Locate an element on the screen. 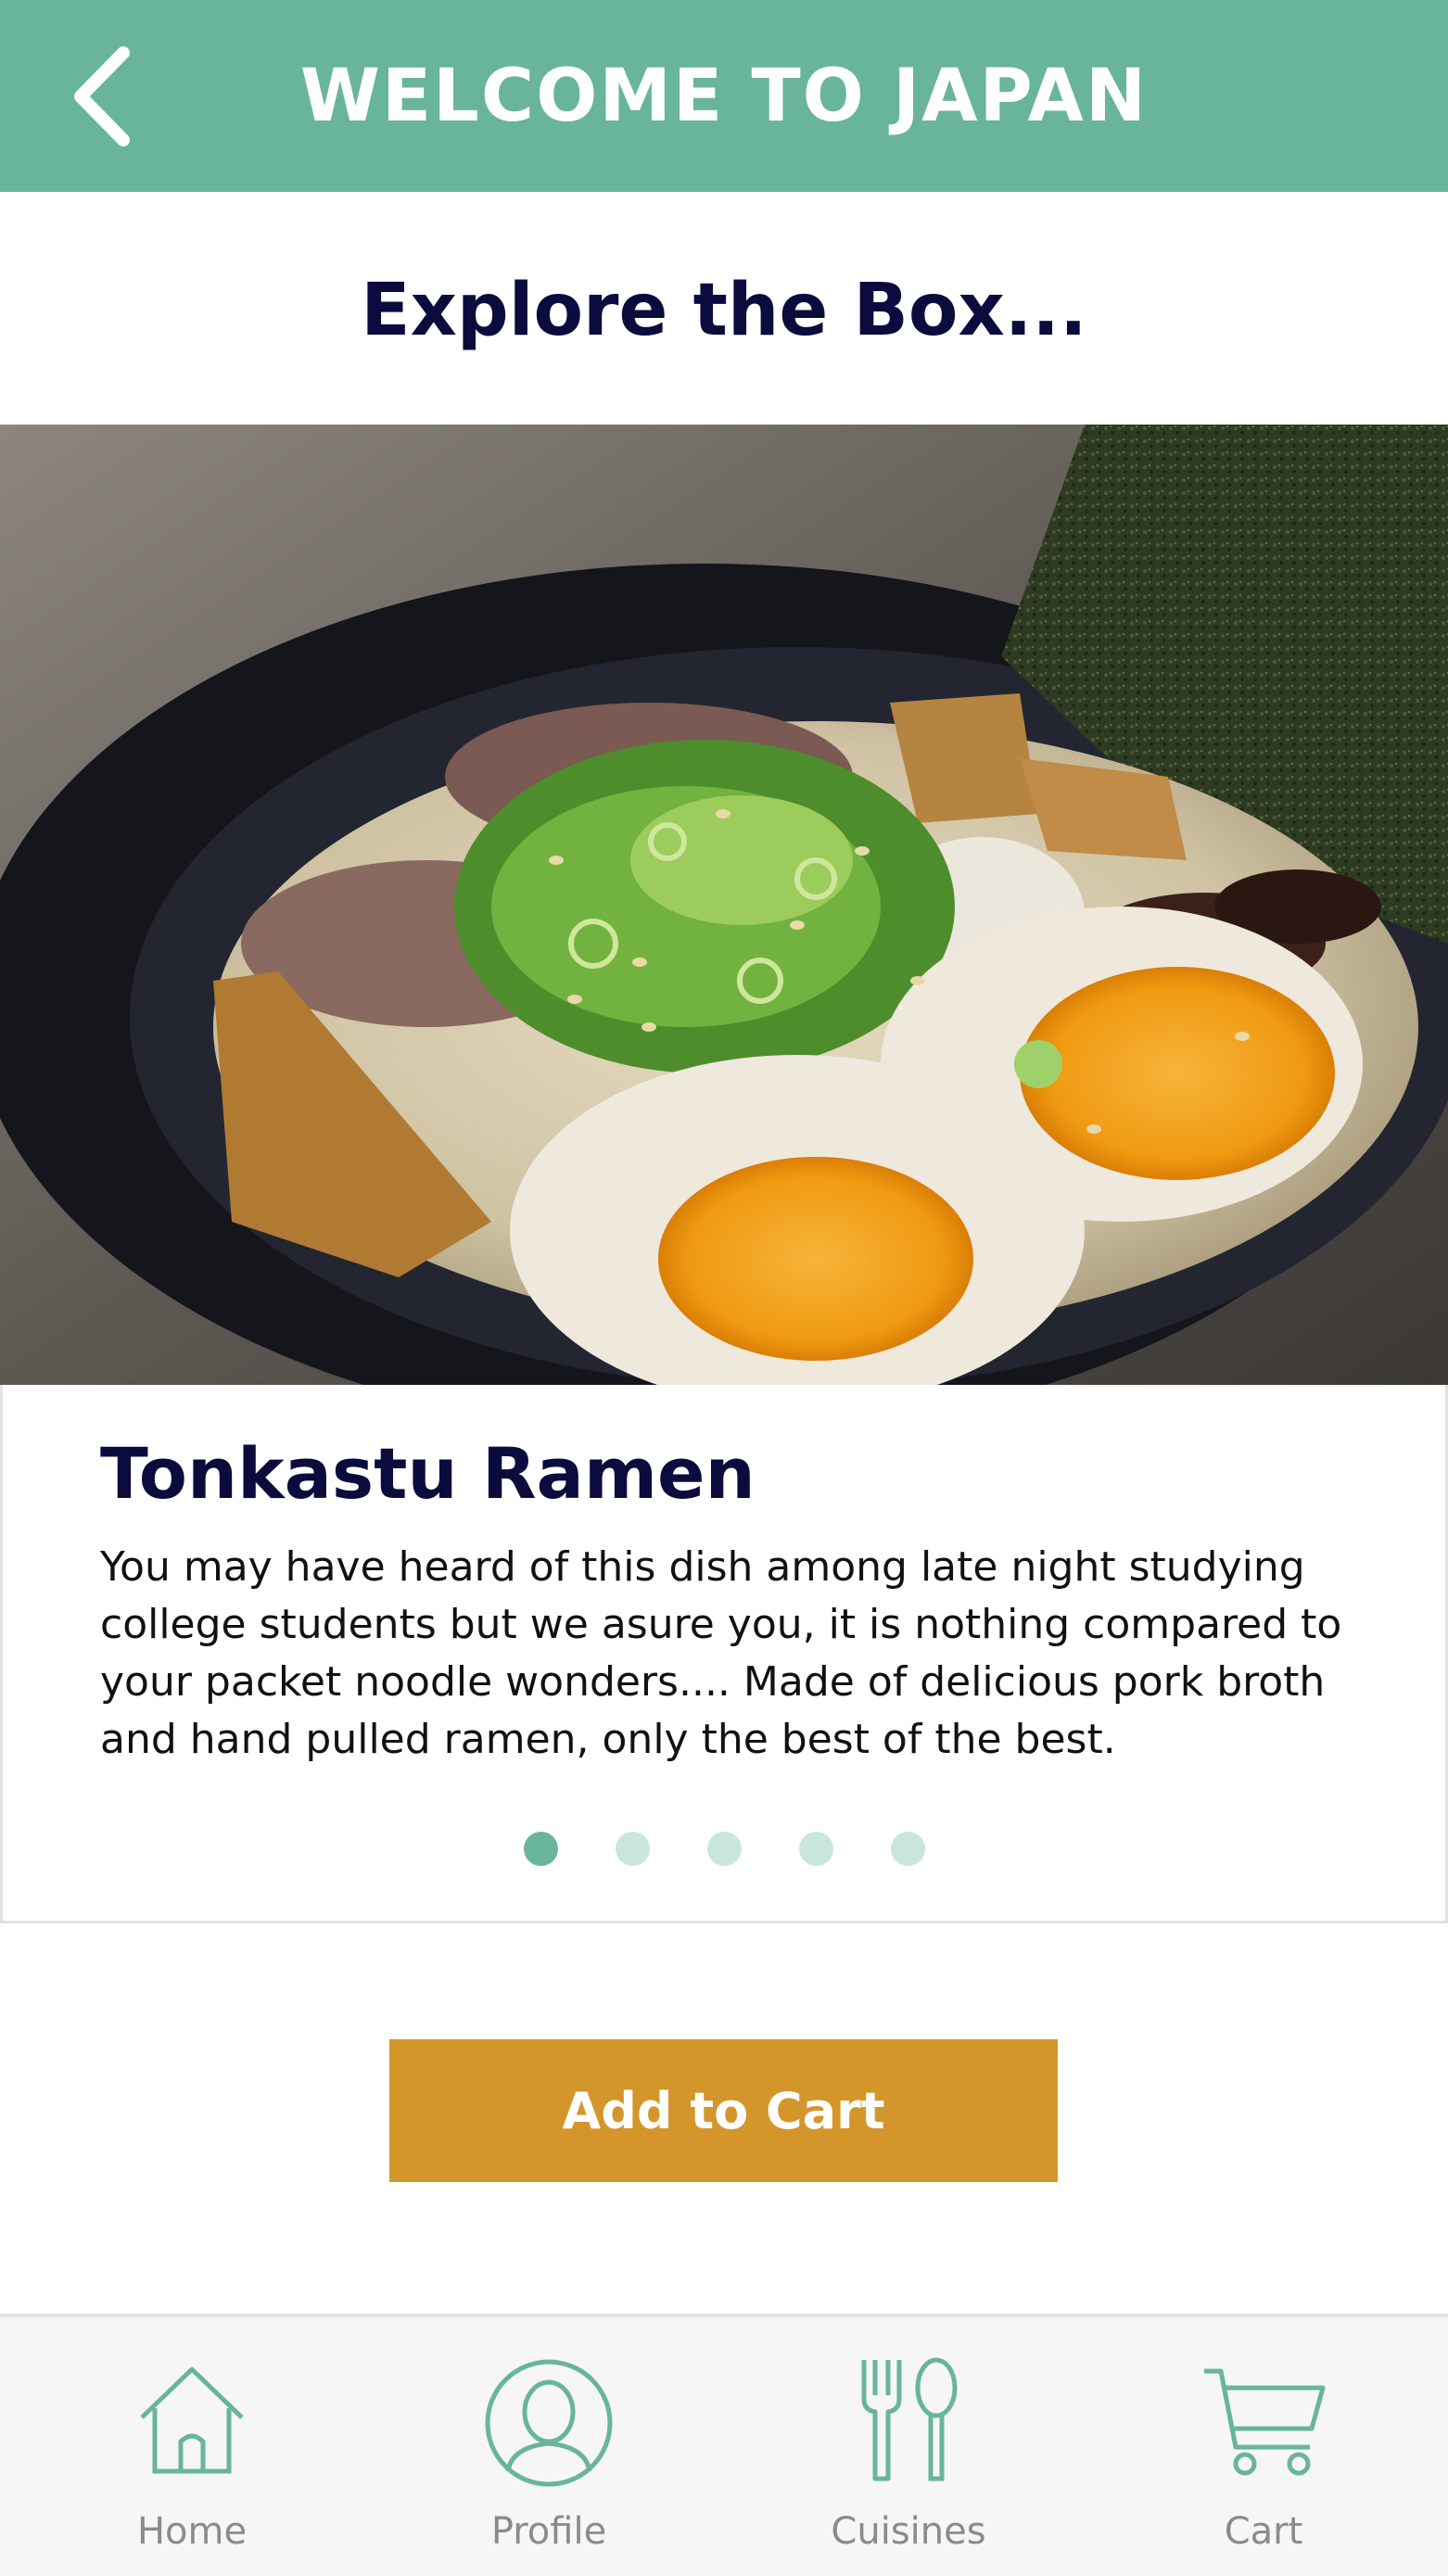 The height and width of the screenshot is (2576, 1448). home-icon is located at coordinates (192, 2420).